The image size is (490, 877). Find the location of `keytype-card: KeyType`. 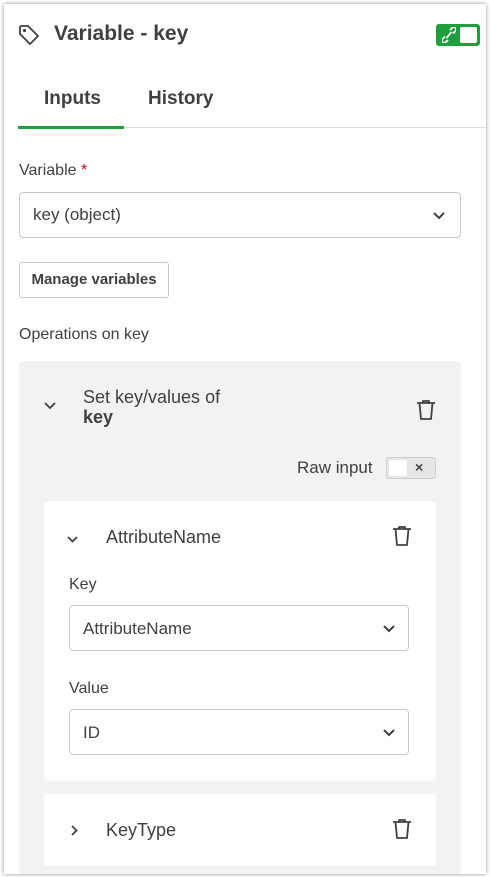

keytype-card: KeyType is located at coordinates (240, 830).